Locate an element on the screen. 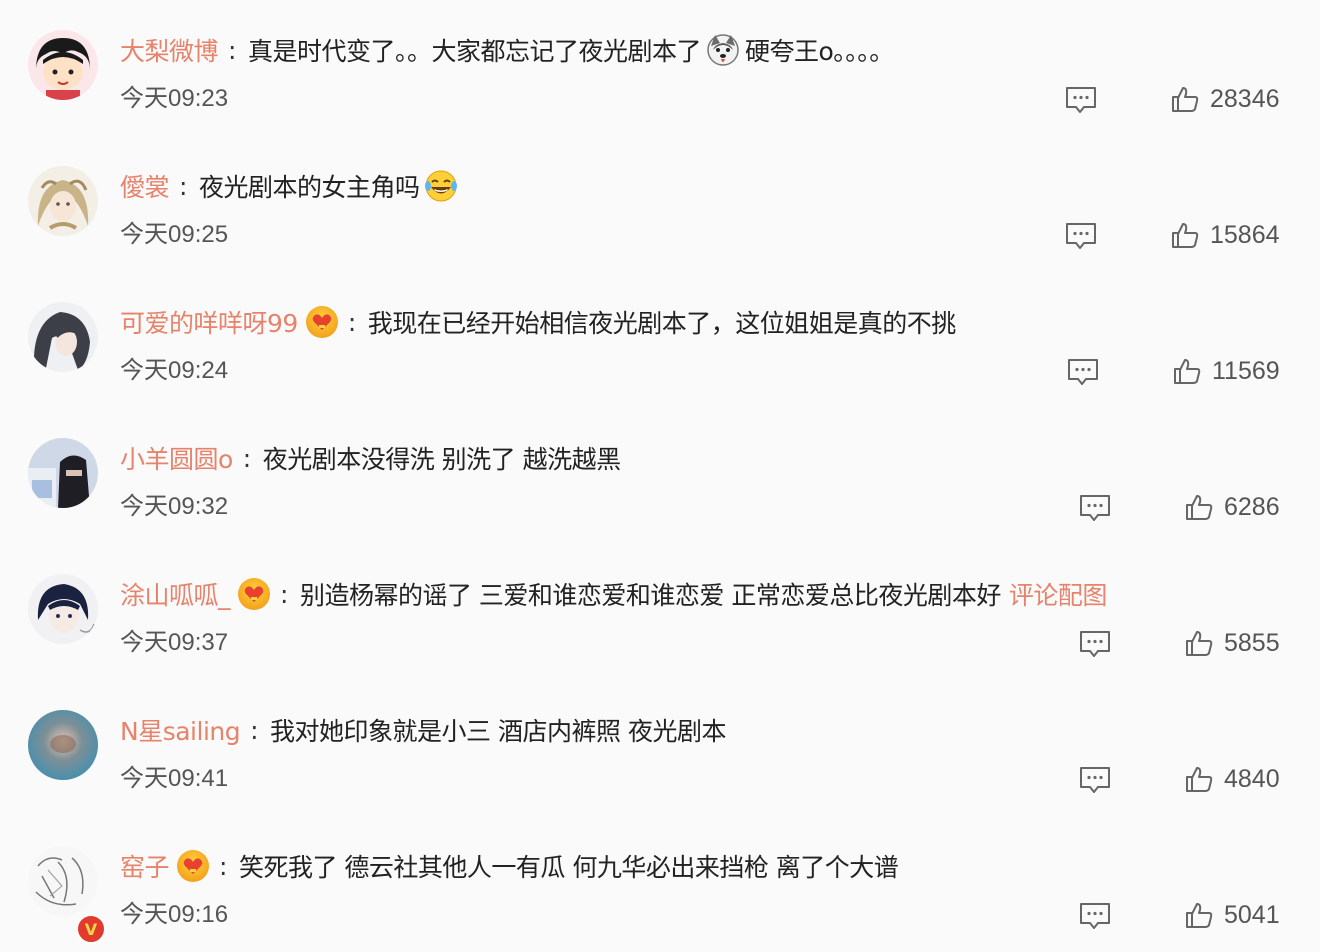 The image size is (1320, 952). like-button: 4840 is located at coordinates (1232, 779).